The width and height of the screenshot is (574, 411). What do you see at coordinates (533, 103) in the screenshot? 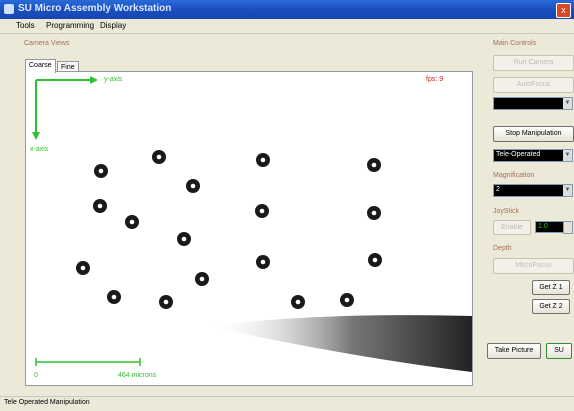
I see `camera-select: ▼` at bounding box center [533, 103].